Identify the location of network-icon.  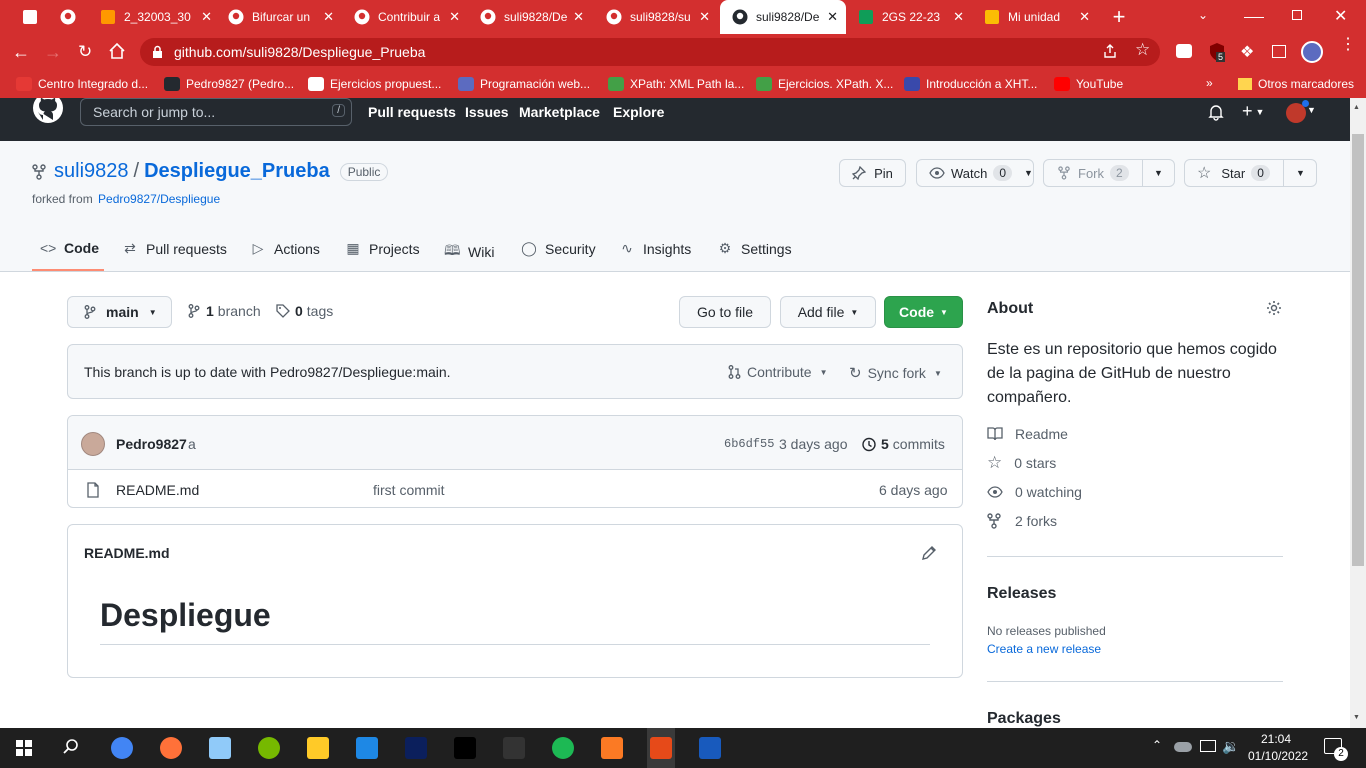
(1208, 746).